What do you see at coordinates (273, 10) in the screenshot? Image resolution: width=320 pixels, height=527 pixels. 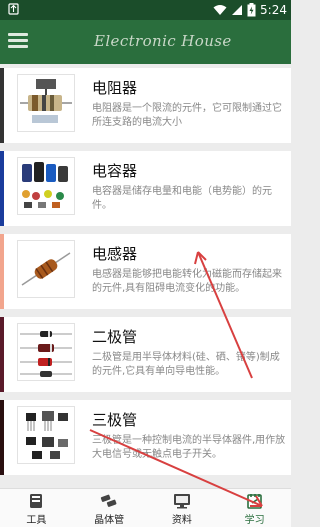 I see `status-time: 5:24` at bounding box center [273, 10].